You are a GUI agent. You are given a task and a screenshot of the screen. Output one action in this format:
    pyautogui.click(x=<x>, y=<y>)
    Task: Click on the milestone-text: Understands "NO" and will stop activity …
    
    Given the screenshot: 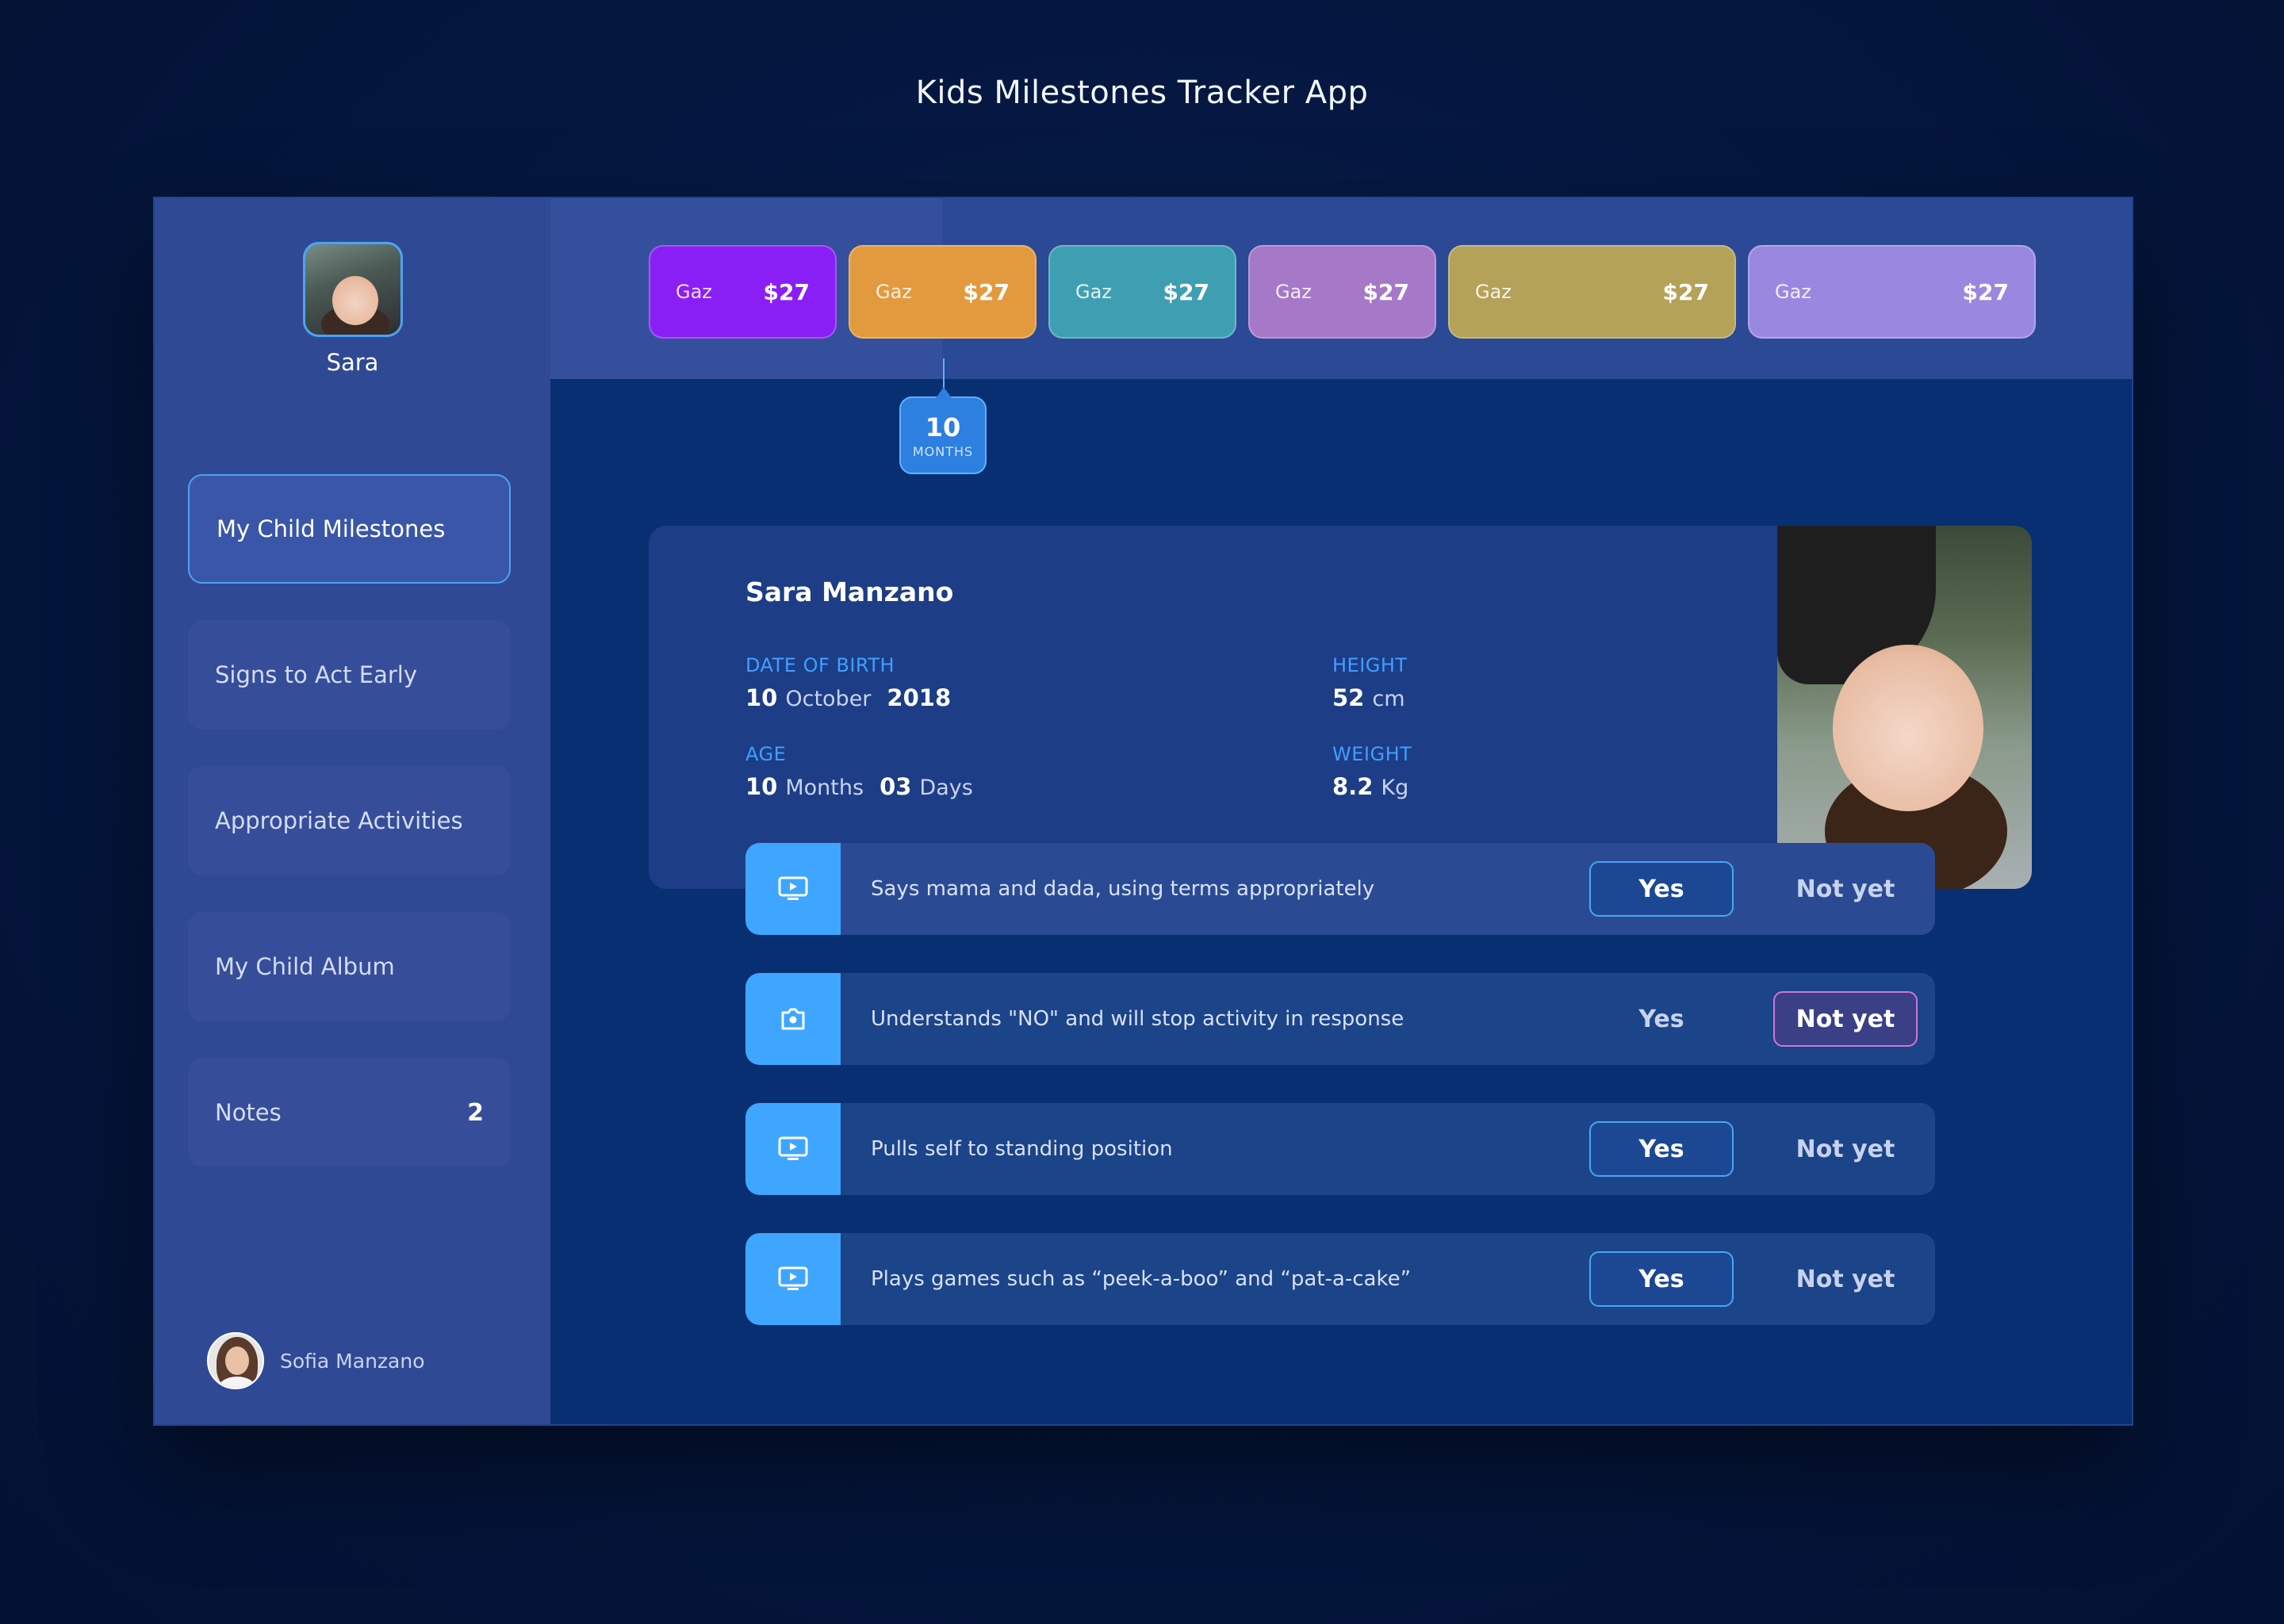 What is the action you would take?
    pyautogui.click(x=1138, y=1019)
    